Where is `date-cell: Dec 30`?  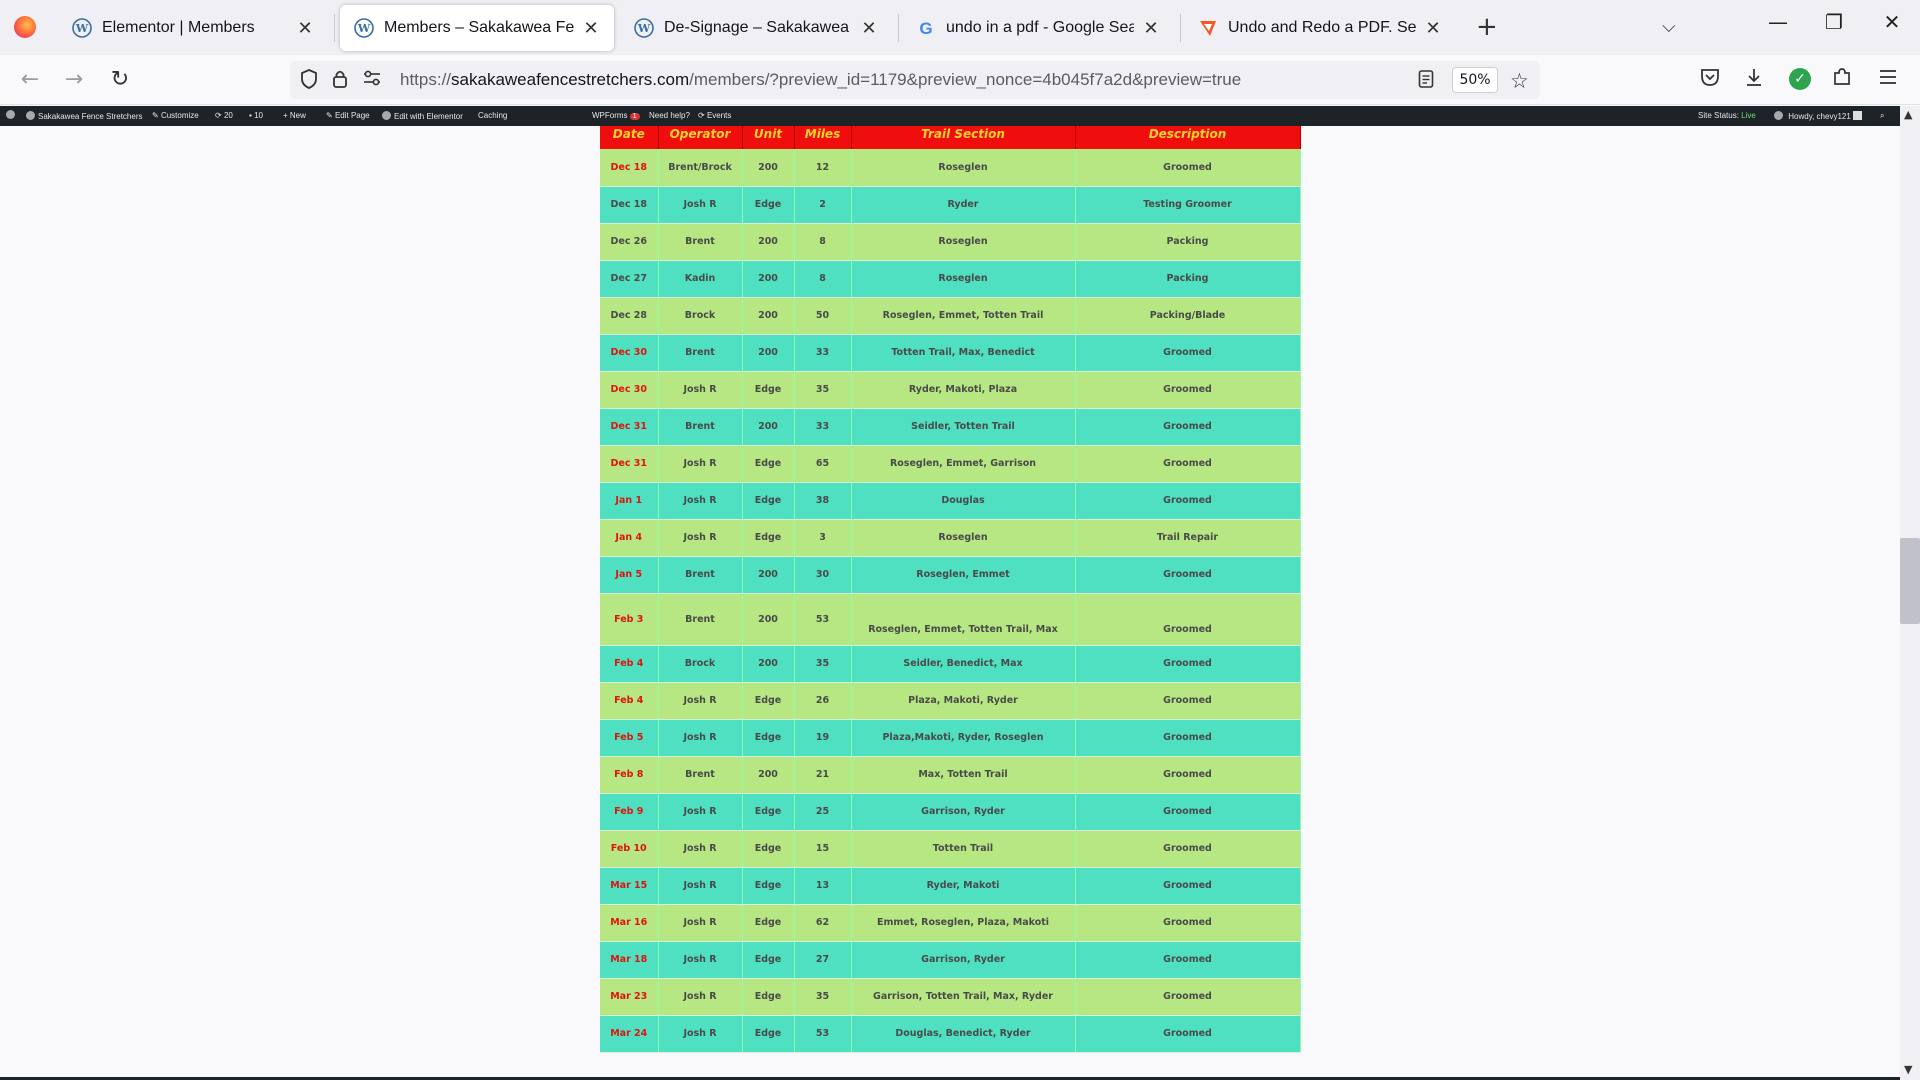 date-cell: Dec 30 is located at coordinates (629, 353).